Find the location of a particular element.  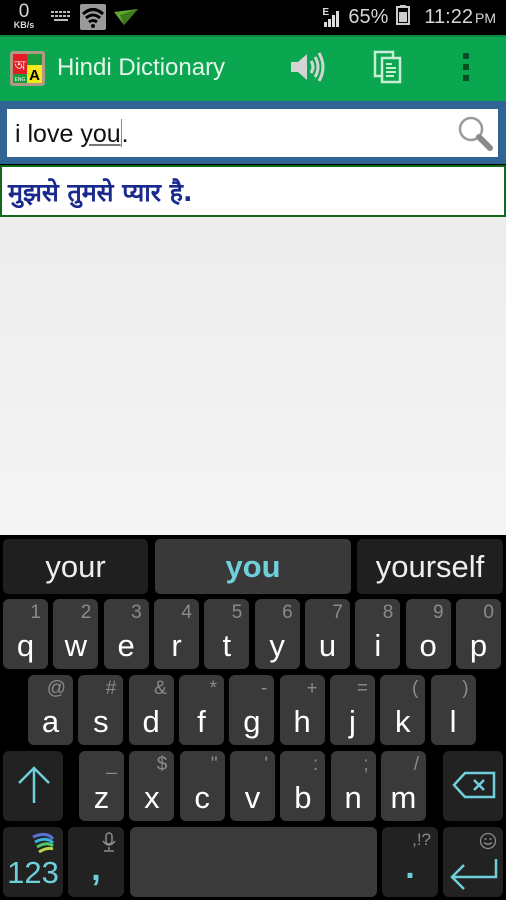

key-b: :b is located at coordinates (303, 786).